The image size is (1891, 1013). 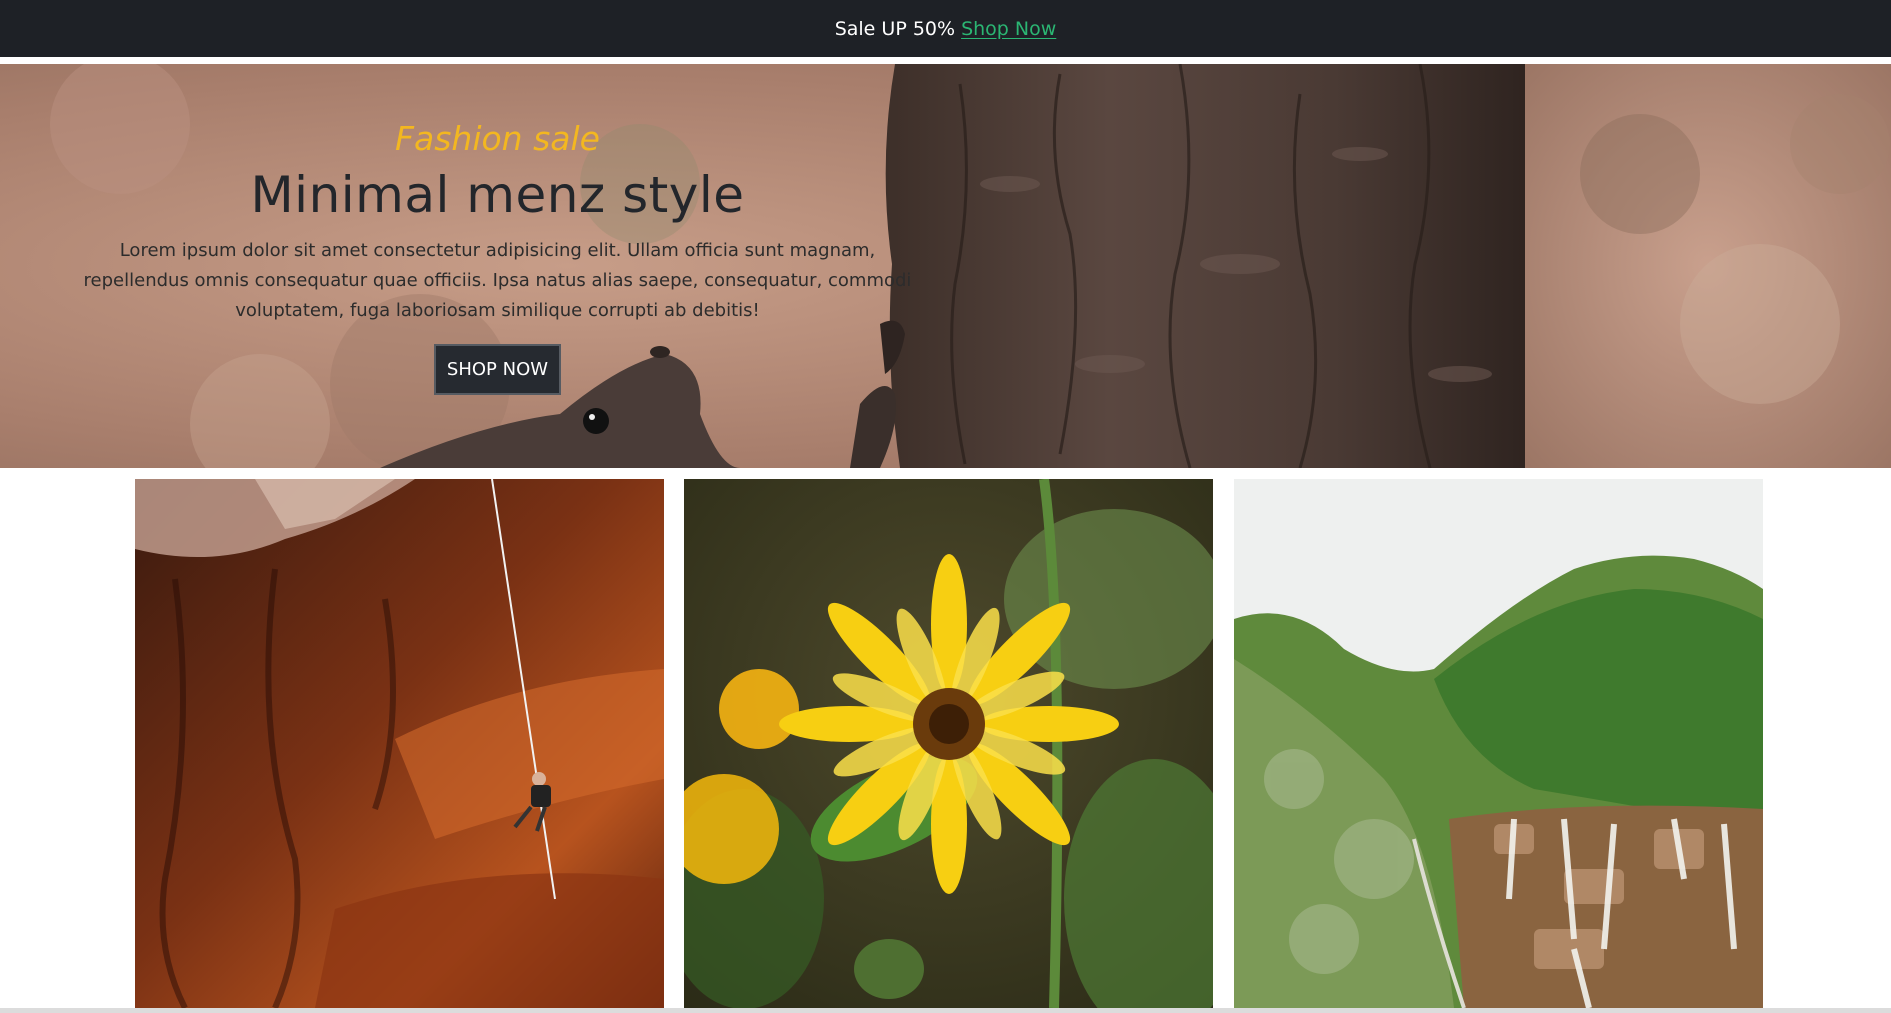 What do you see at coordinates (497, 138) in the screenshot?
I see `hero-kicker: Fashion sale` at bounding box center [497, 138].